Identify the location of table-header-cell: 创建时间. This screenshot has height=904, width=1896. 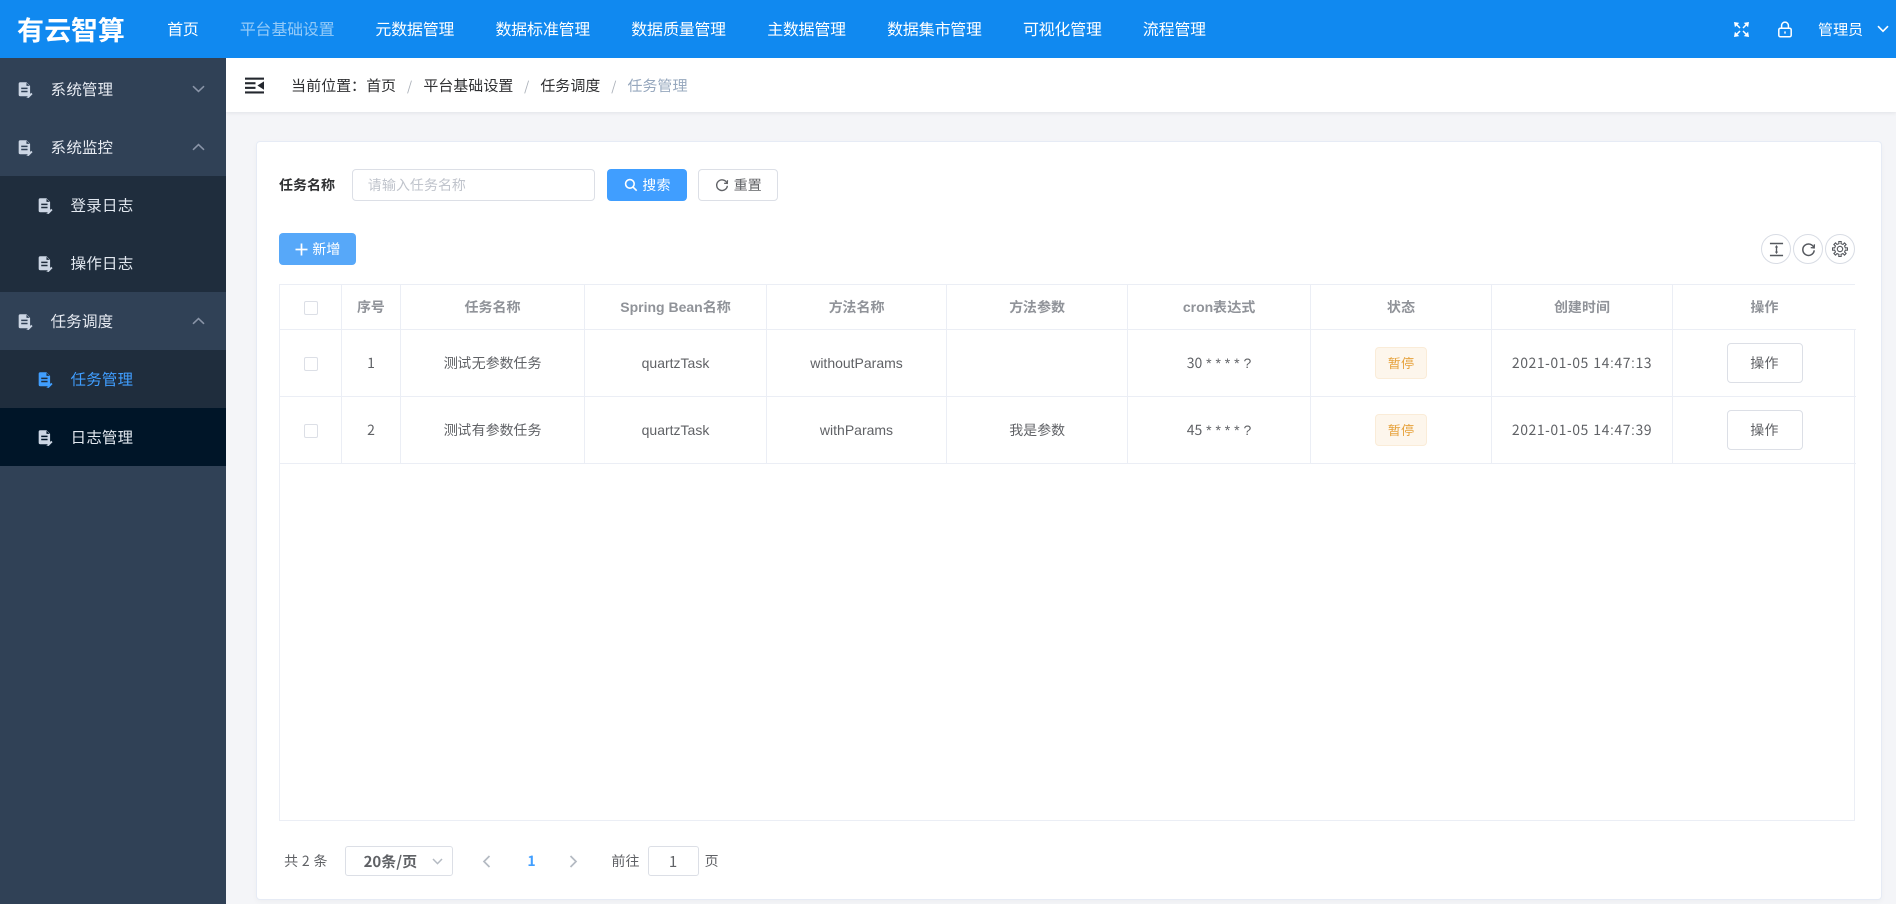
(1582, 307).